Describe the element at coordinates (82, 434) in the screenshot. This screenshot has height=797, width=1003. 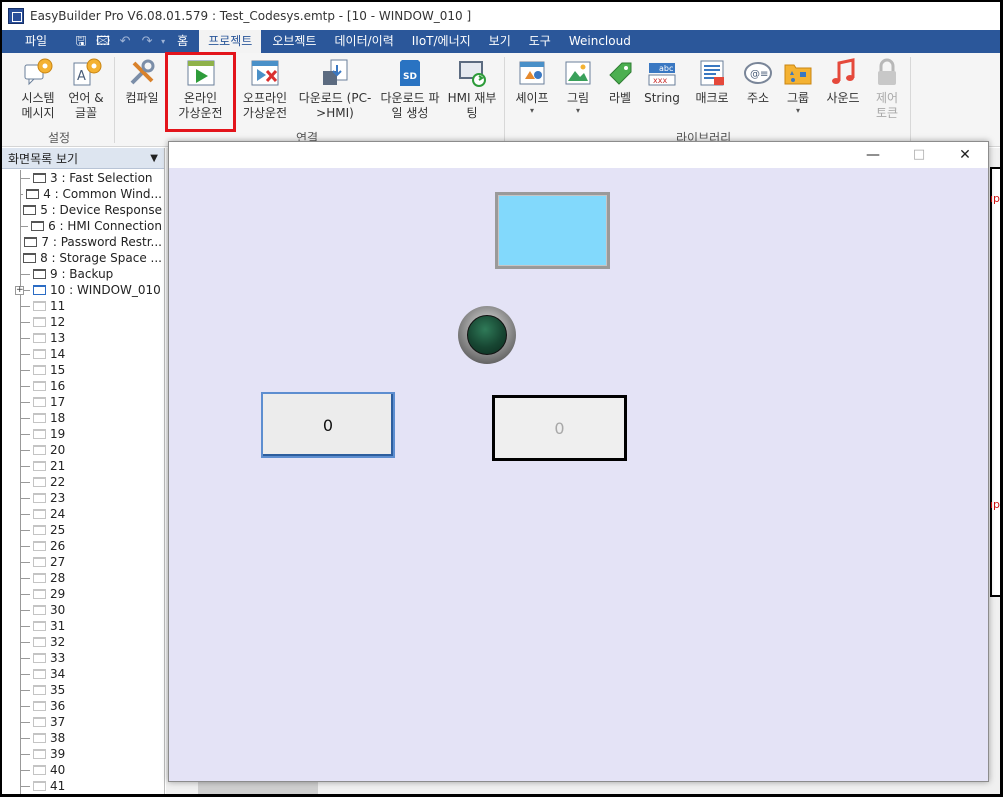
I see `tree-item: 19` at that location.